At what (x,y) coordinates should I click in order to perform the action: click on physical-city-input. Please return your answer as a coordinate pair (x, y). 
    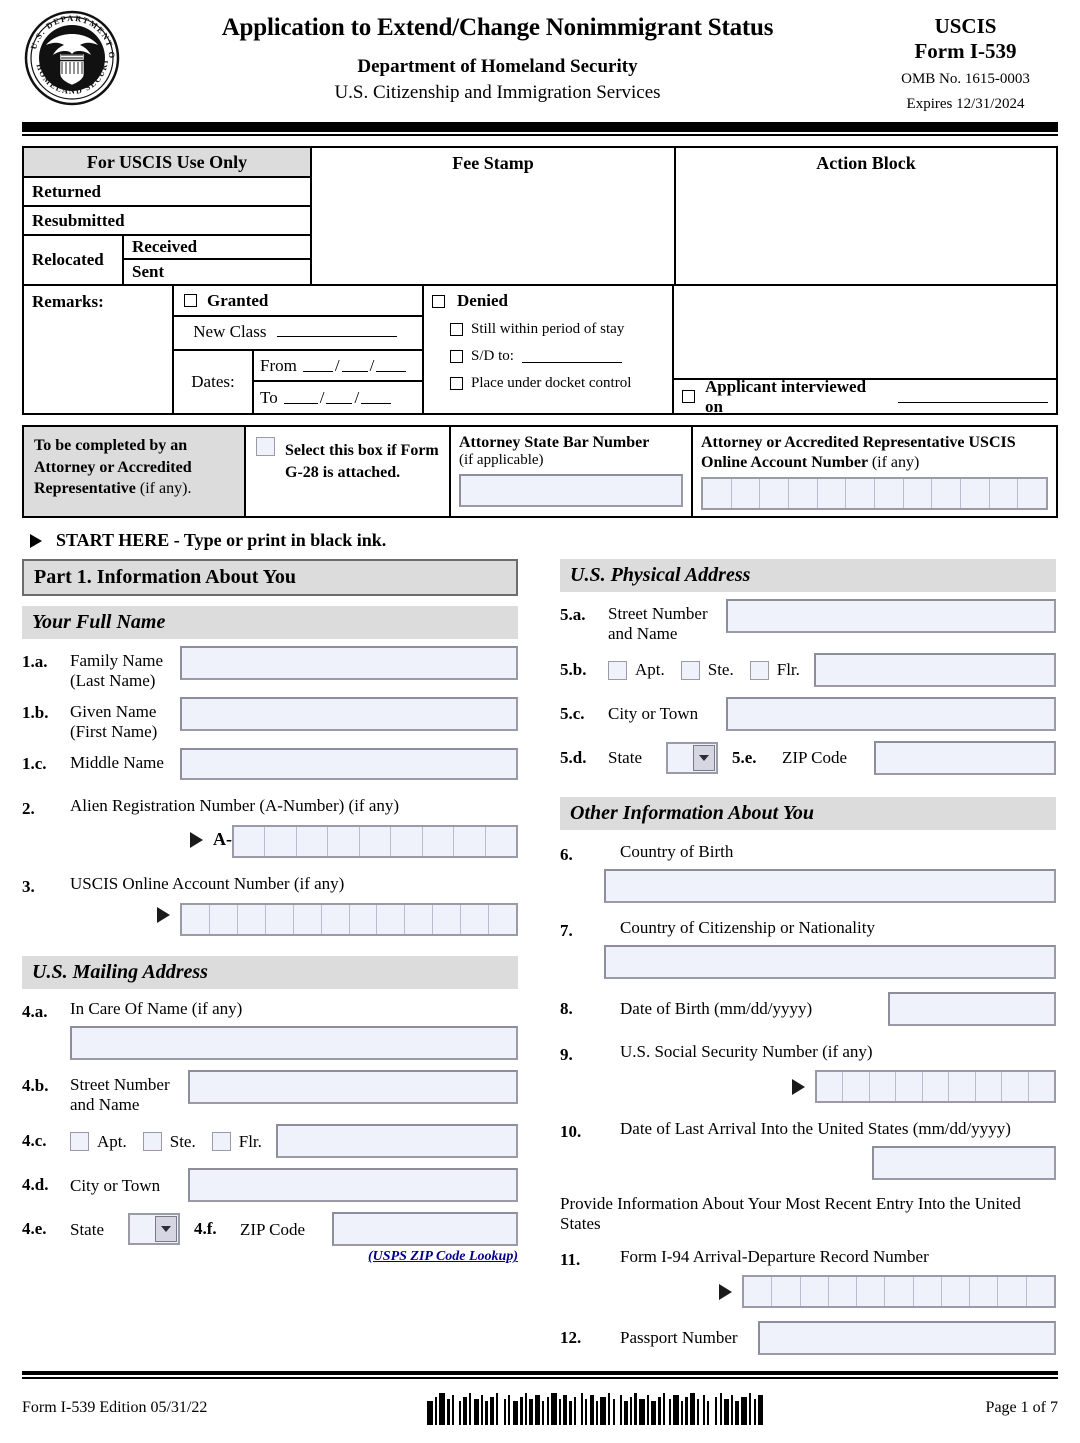
    Looking at the image, I should click on (891, 714).